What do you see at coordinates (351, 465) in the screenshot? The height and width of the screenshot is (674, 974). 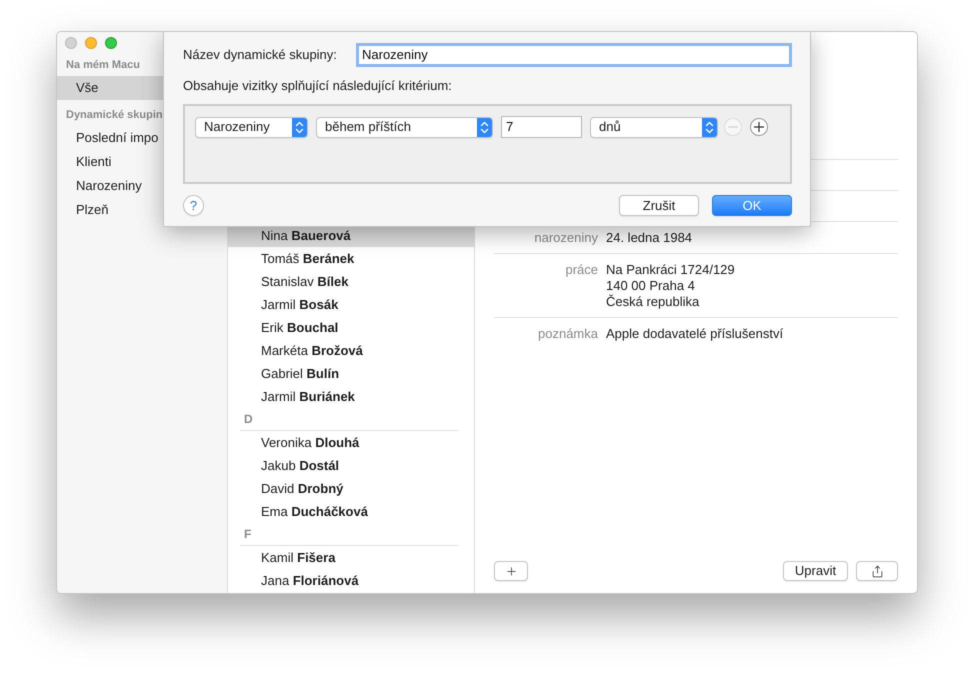 I see `contact-item: Jakub Dostál` at bounding box center [351, 465].